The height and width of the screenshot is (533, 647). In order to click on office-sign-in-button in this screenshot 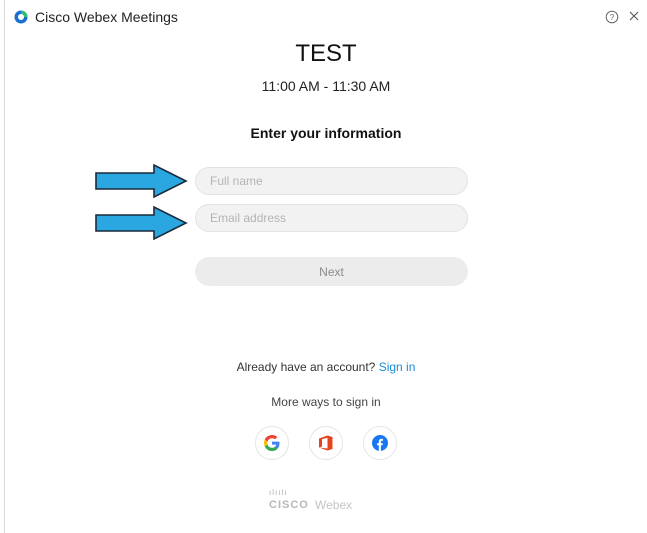, I will do `click(326, 443)`.